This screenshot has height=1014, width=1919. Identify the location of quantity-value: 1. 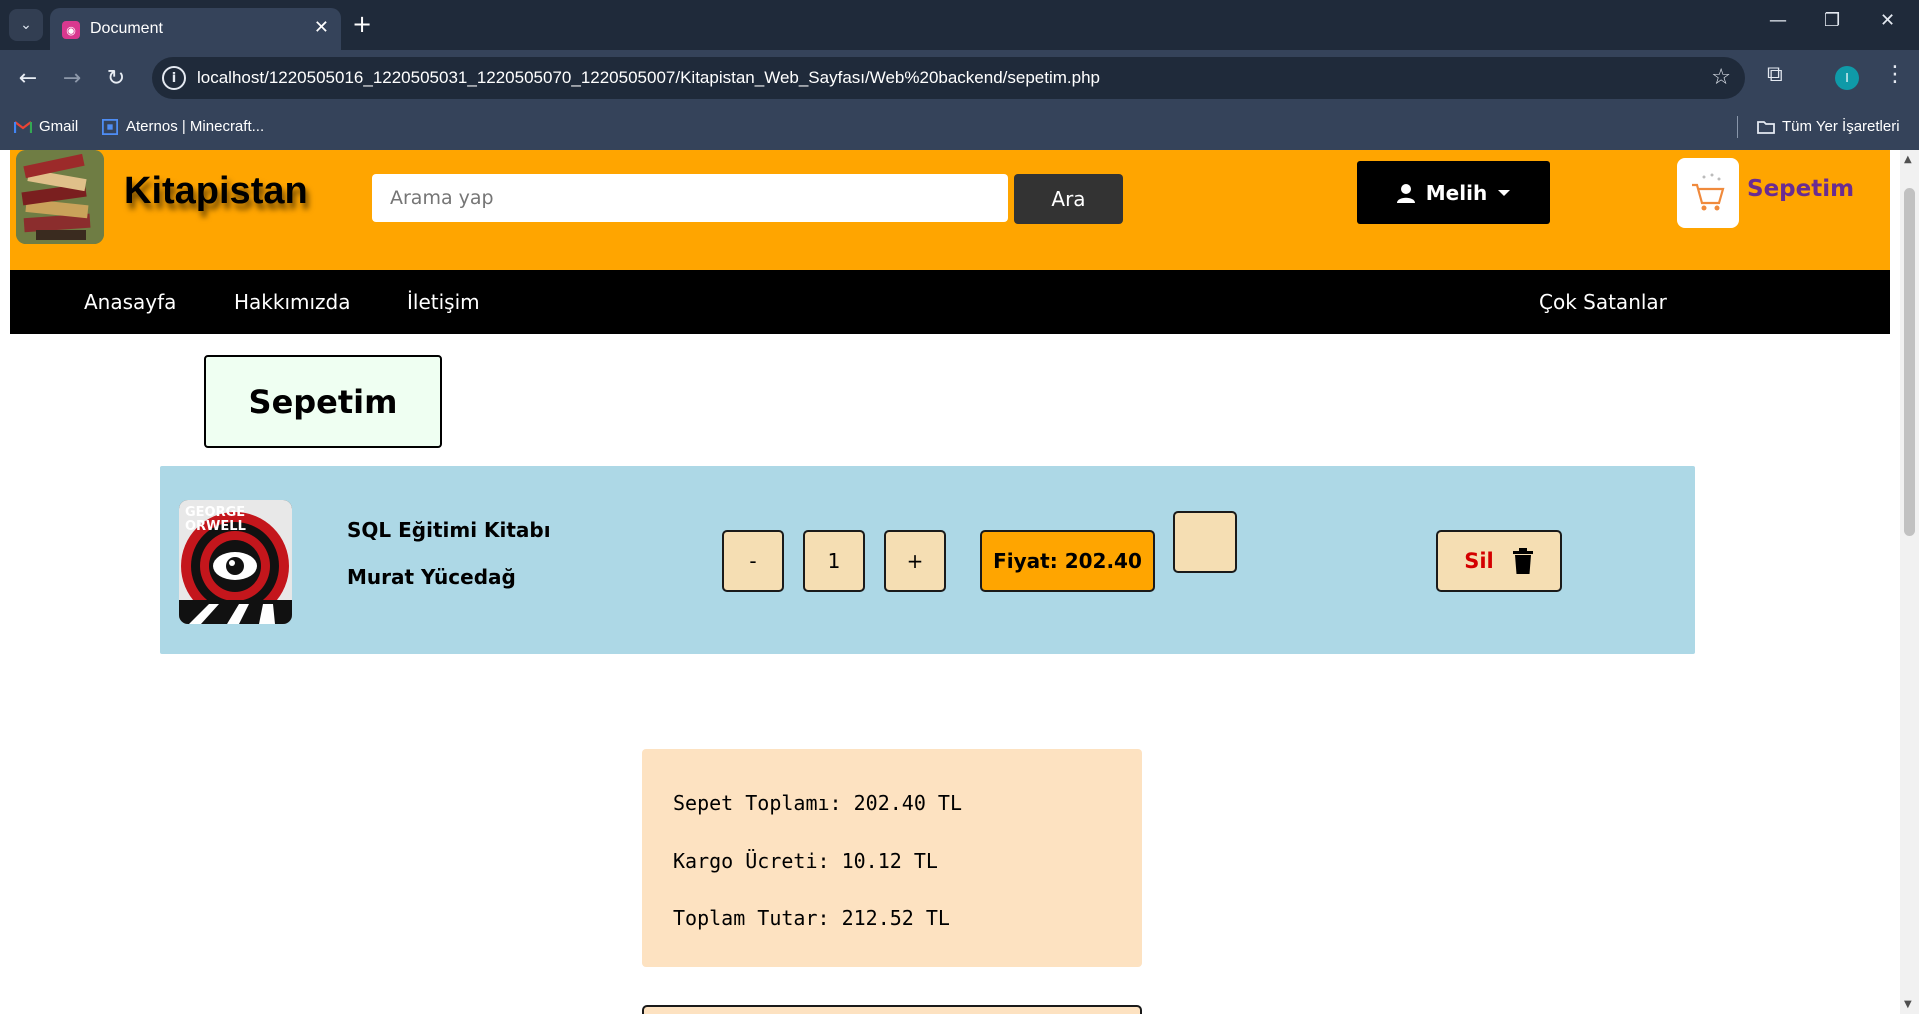
(834, 561).